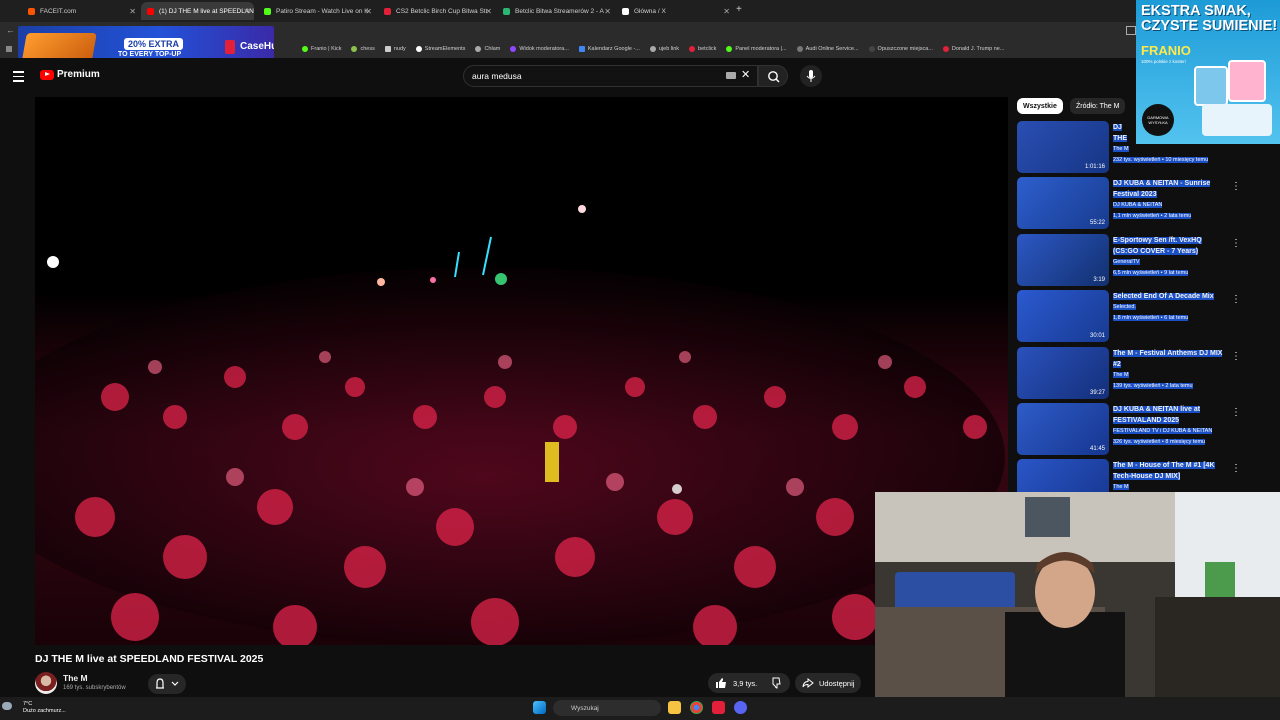 This screenshot has width=1280, height=720. I want to click on chess-icon, so click(354, 49).